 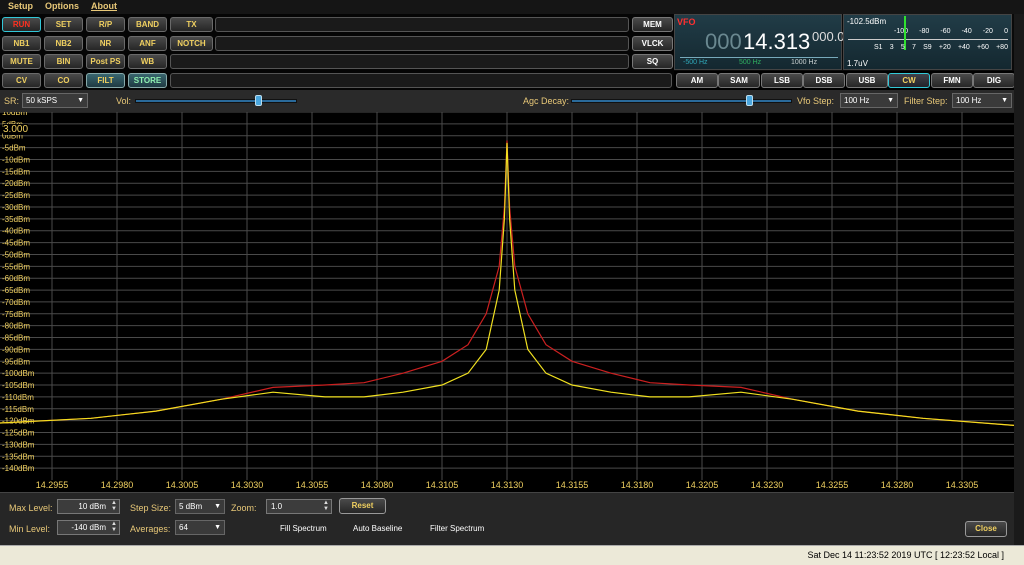 I want to click on y-tick-label: -65dBm, so click(x=16, y=290).